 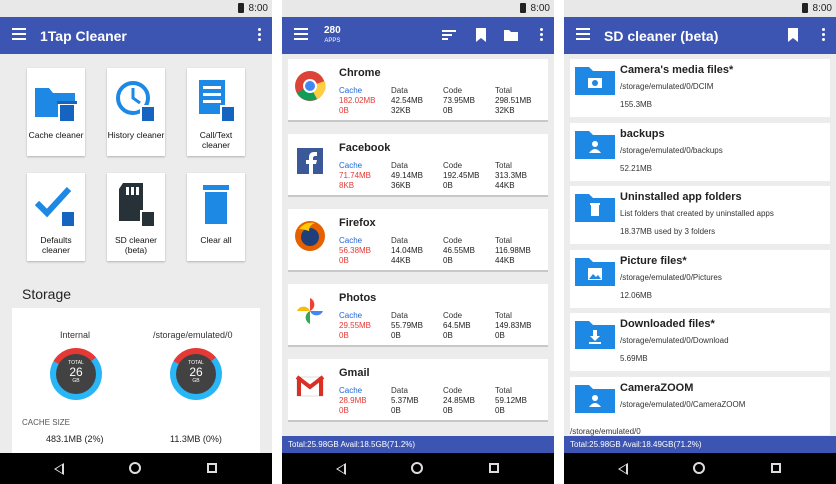 What do you see at coordinates (310, 86) in the screenshot?
I see `chrome-logo-icon` at bounding box center [310, 86].